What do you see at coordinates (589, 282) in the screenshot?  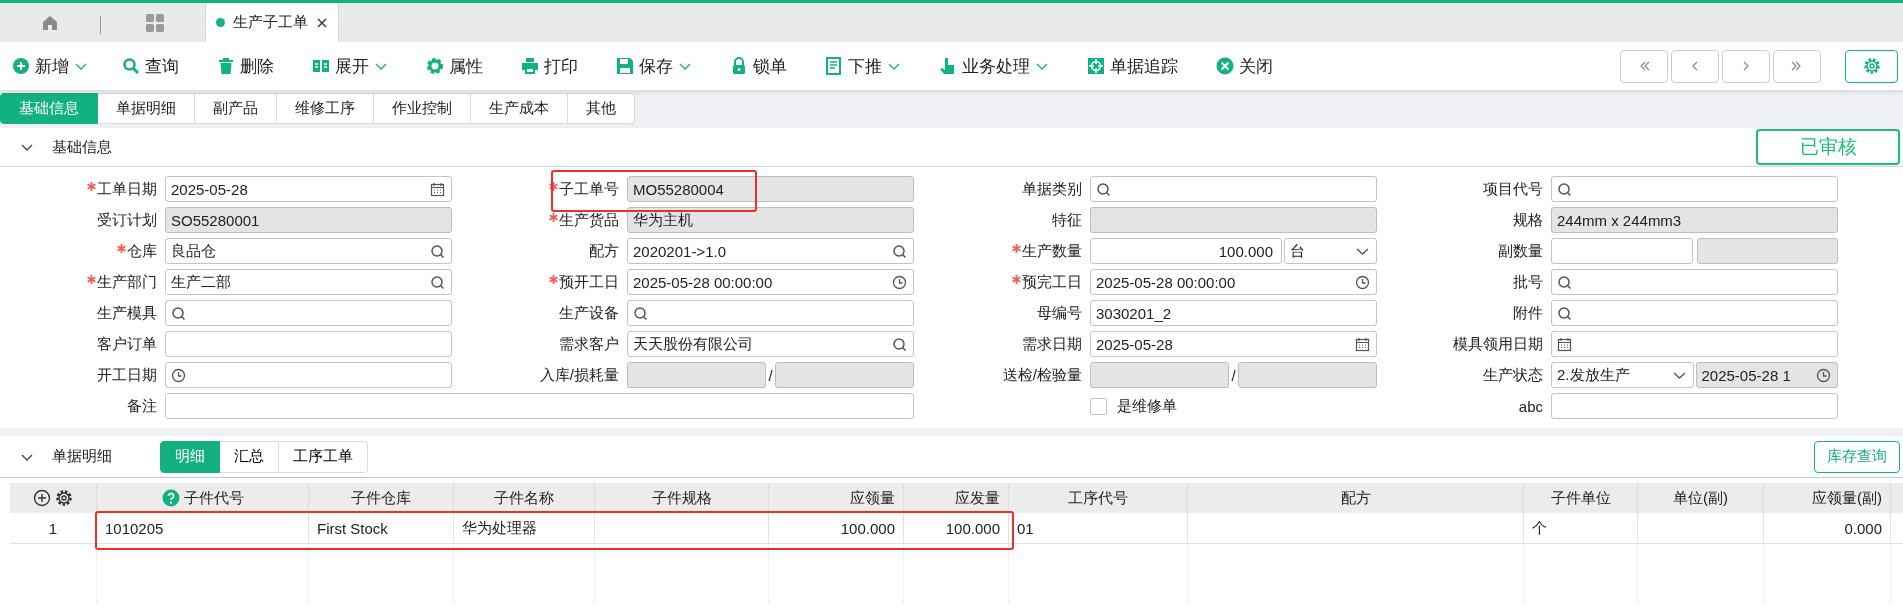 I see `field-label: 预开工日` at bounding box center [589, 282].